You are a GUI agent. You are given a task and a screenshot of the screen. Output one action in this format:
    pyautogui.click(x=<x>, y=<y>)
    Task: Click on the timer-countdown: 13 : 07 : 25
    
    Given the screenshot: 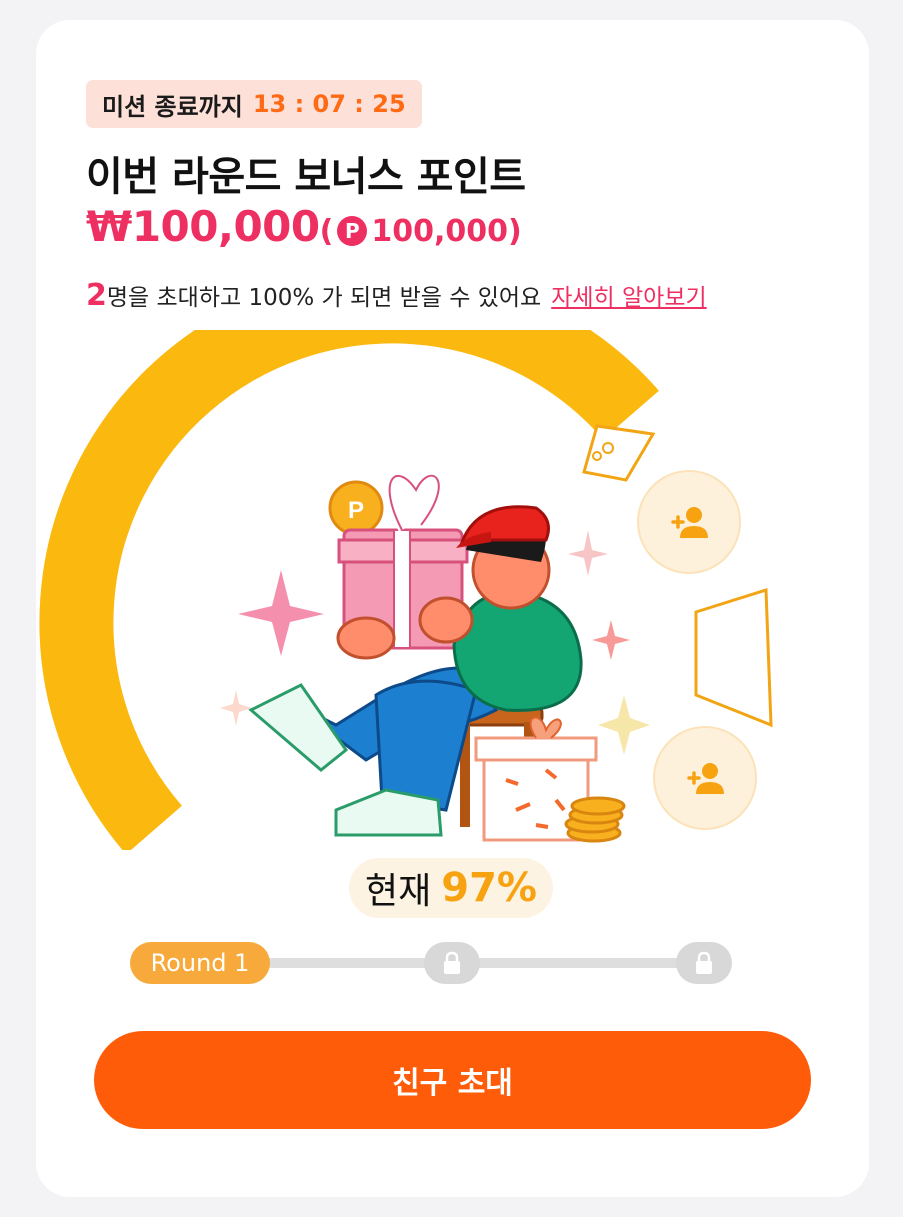 What is the action you would take?
    pyautogui.click(x=329, y=104)
    